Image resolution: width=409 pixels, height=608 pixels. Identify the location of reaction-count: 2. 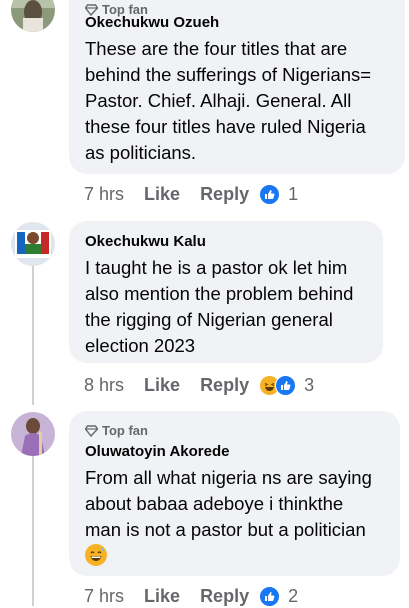
(293, 595).